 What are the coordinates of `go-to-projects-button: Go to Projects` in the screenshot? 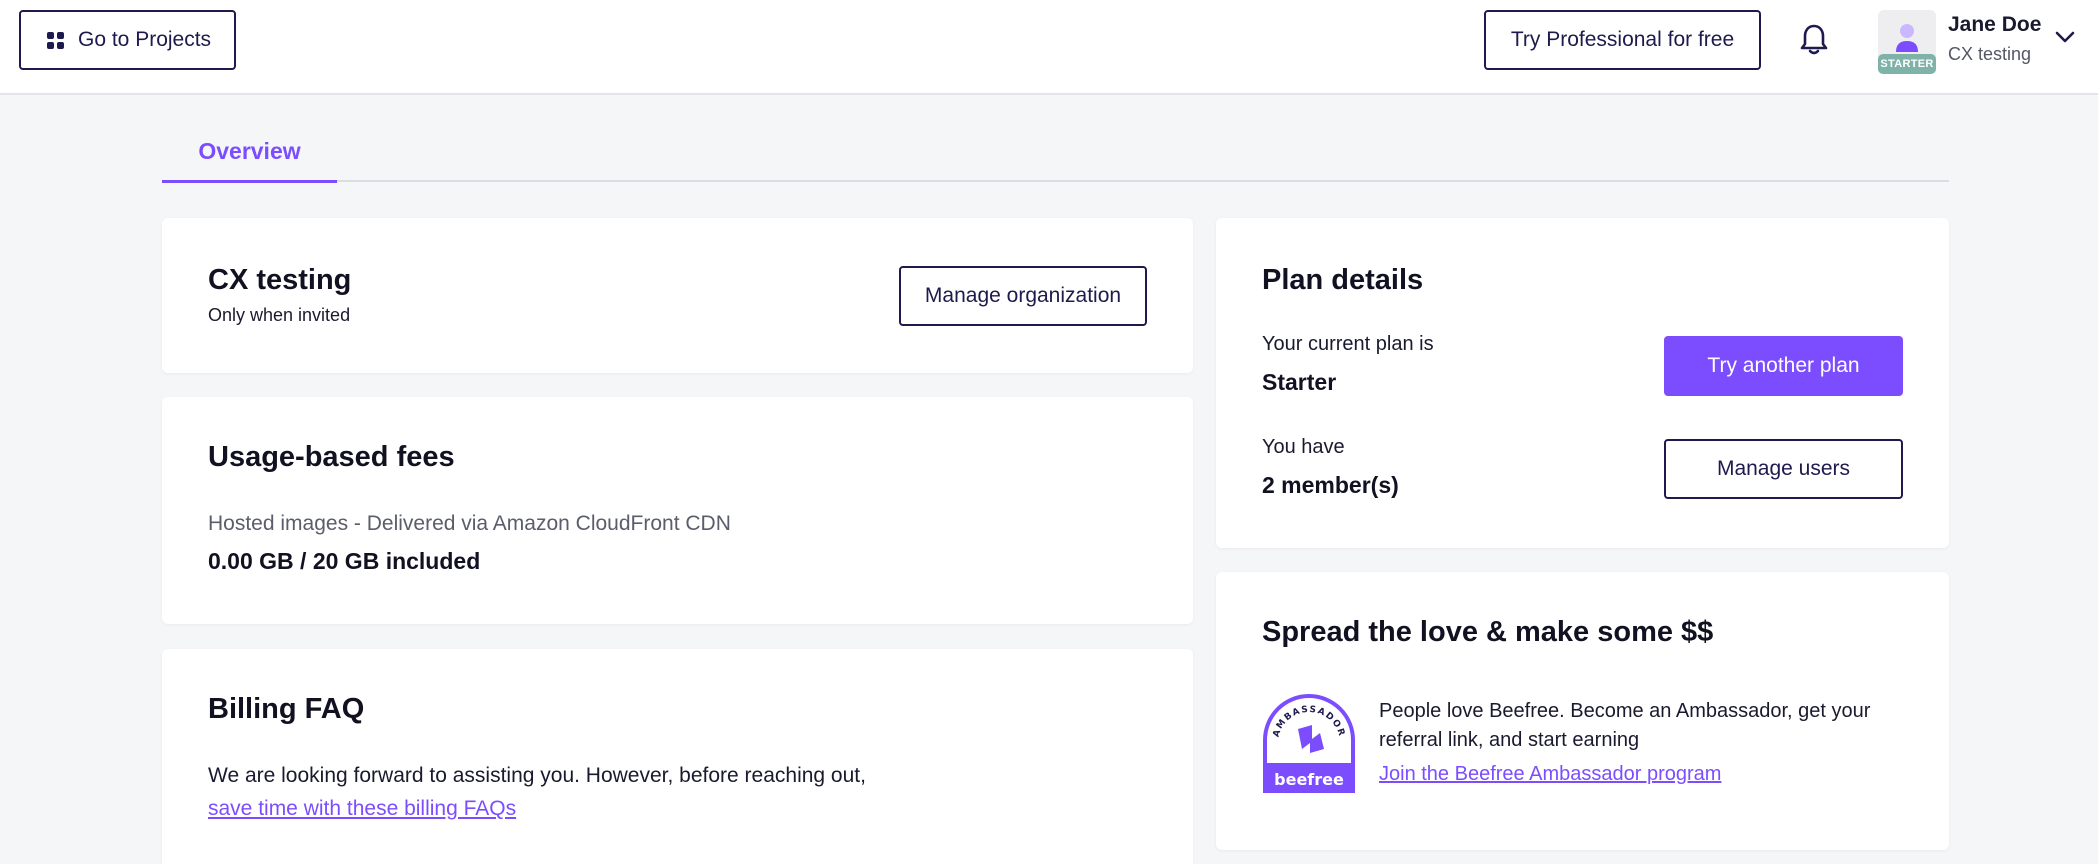 It's located at (127, 40).